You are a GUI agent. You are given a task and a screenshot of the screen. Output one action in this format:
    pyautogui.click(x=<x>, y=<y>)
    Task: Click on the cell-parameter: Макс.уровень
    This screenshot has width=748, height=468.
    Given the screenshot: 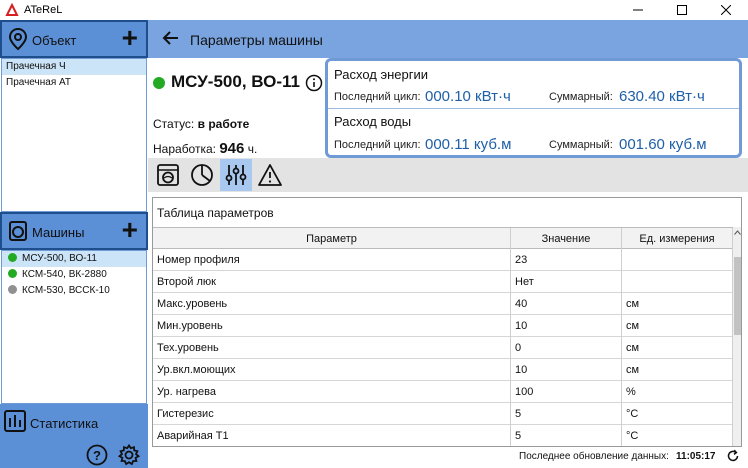 What is the action you would take?
    pyautogui.click(x=332, y=304)
    